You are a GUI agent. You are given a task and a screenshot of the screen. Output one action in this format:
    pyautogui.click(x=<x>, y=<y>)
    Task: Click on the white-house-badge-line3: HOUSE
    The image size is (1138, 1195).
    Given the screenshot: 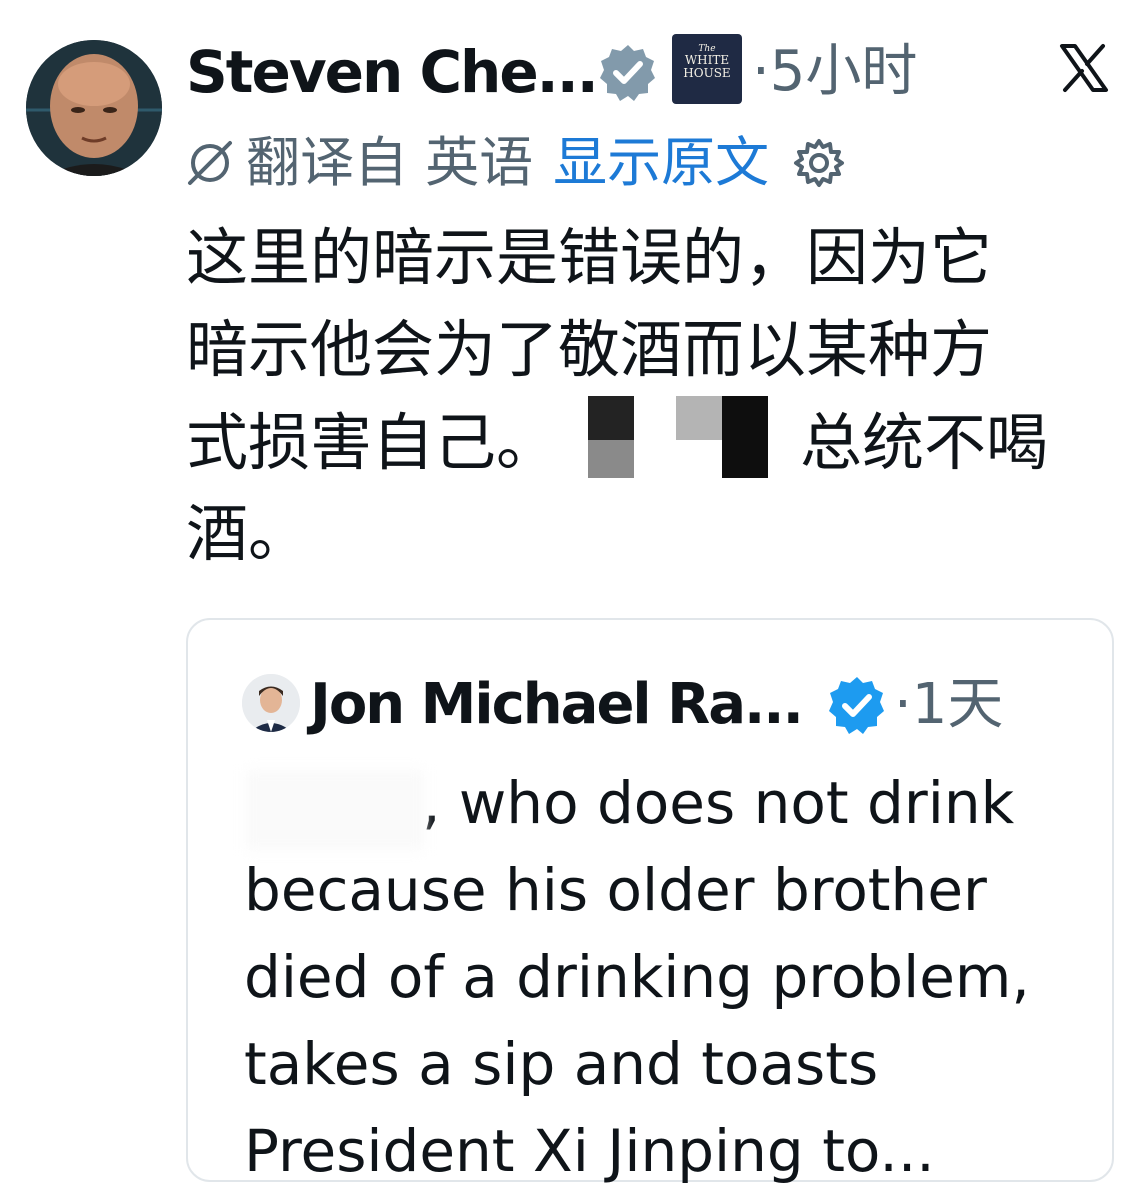 What is the action you would take?
    pyautogui.click(x=707, y=73)
    